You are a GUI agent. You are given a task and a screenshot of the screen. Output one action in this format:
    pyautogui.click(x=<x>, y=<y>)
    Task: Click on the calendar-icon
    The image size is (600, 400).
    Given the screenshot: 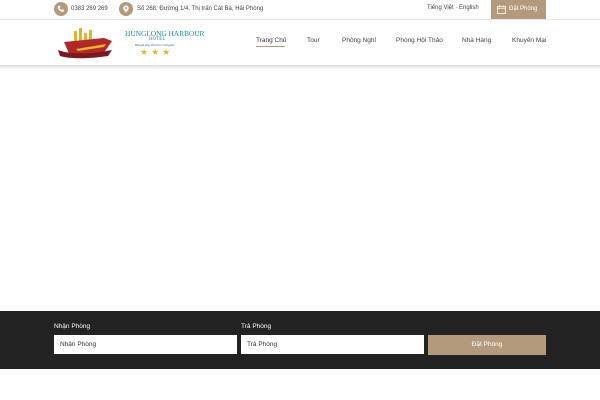 What is the action you would take?
    pyautogui.click(x=501, y=9)
    